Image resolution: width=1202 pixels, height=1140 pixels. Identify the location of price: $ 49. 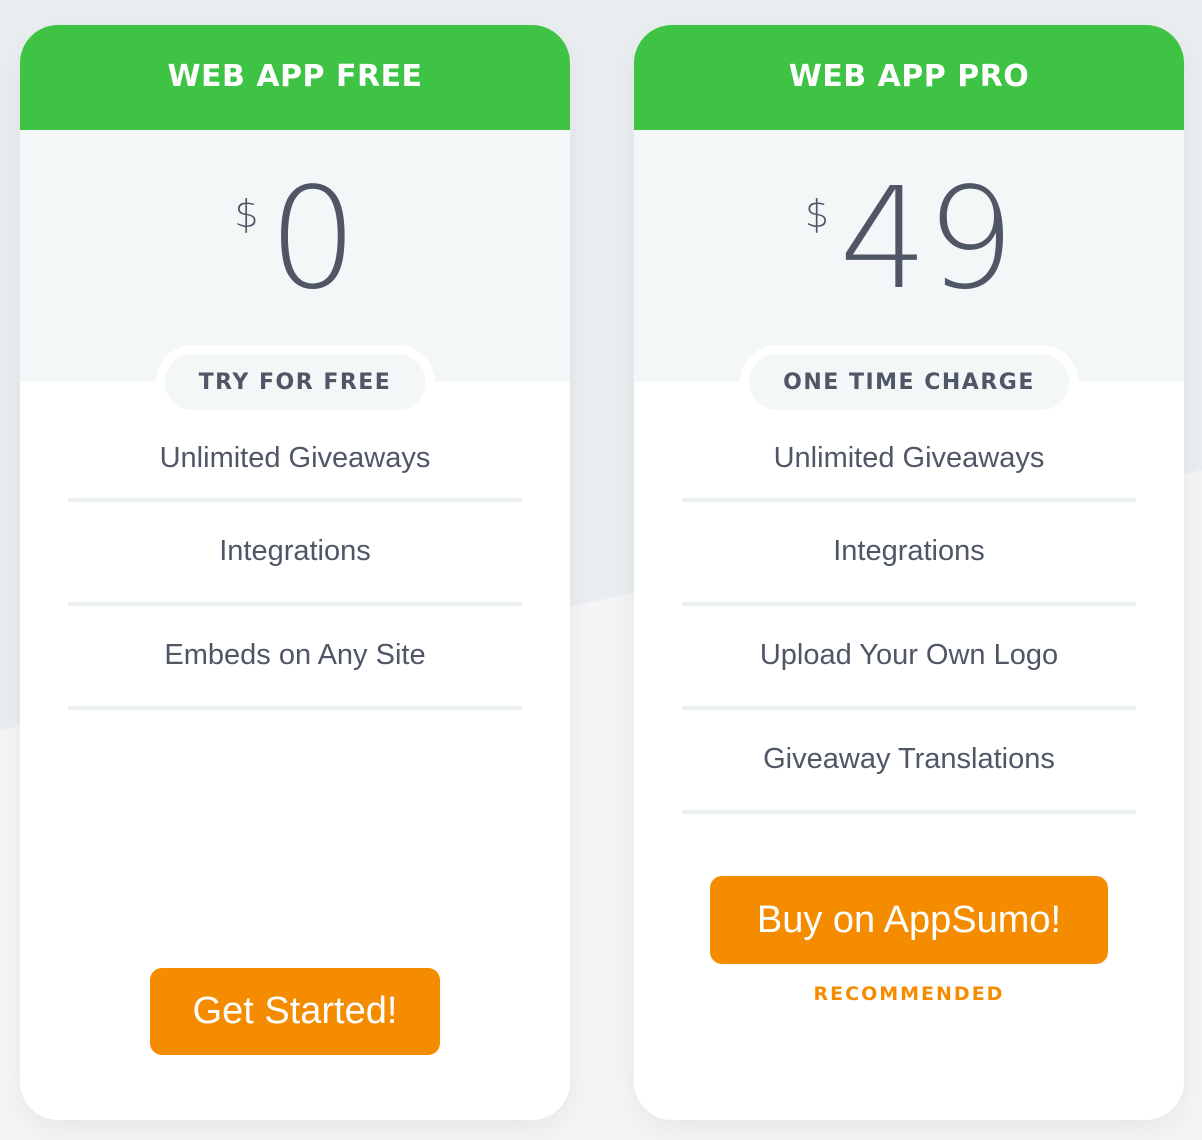
(909, 240).